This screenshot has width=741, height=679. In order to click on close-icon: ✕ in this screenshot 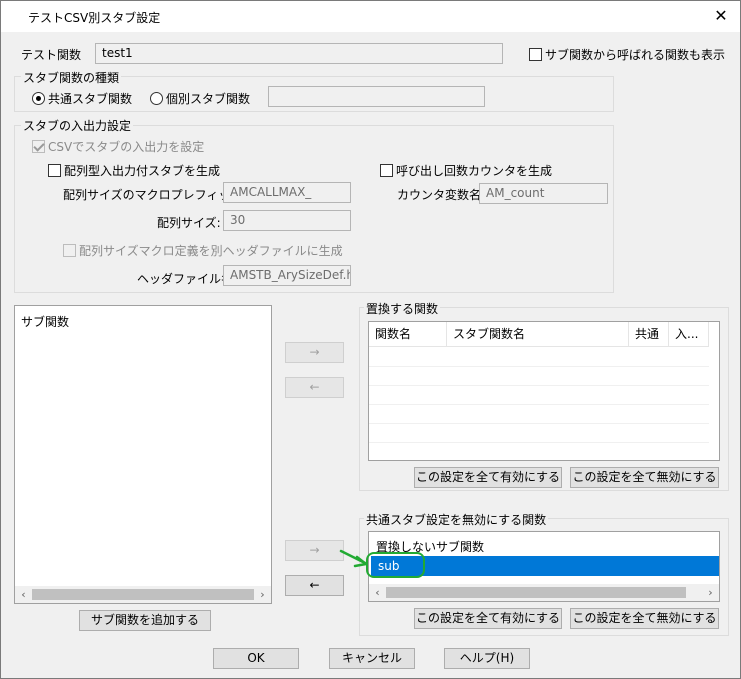, I will do `click(721, 16)`.